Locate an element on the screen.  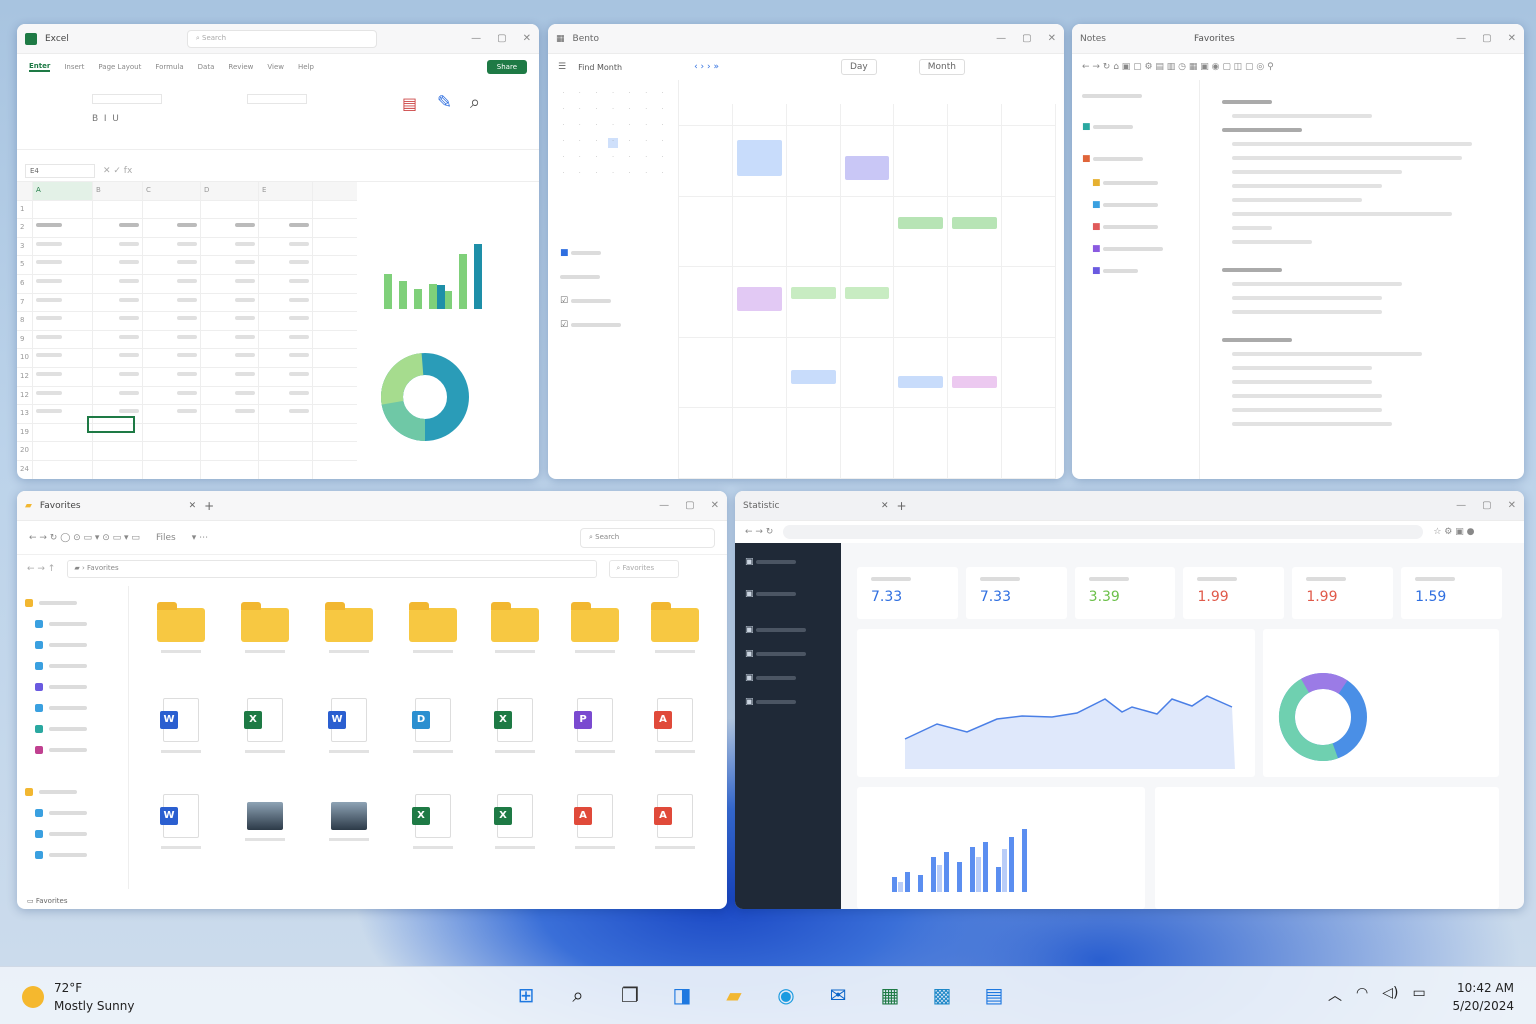
table-row: 12 is located at coordinates (187, 396).